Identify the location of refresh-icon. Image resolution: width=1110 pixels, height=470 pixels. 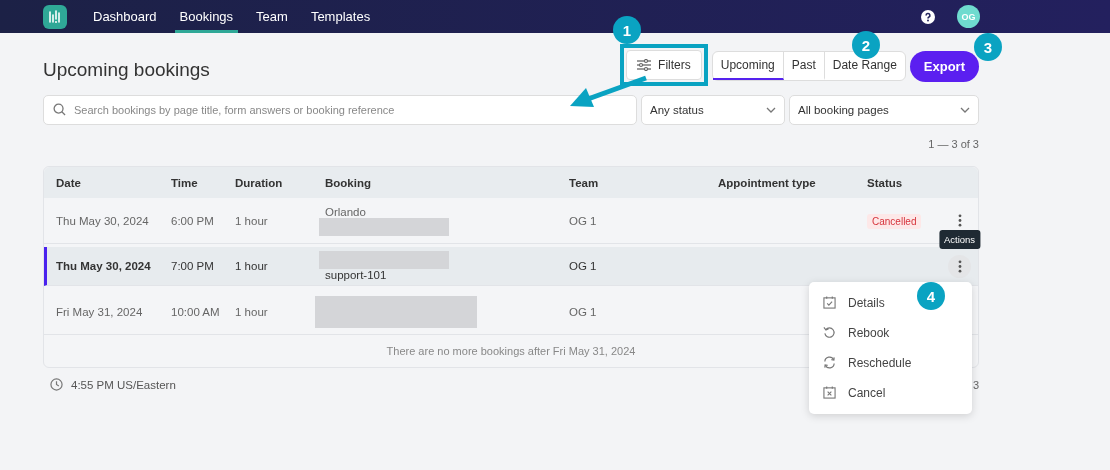
(829, 362).